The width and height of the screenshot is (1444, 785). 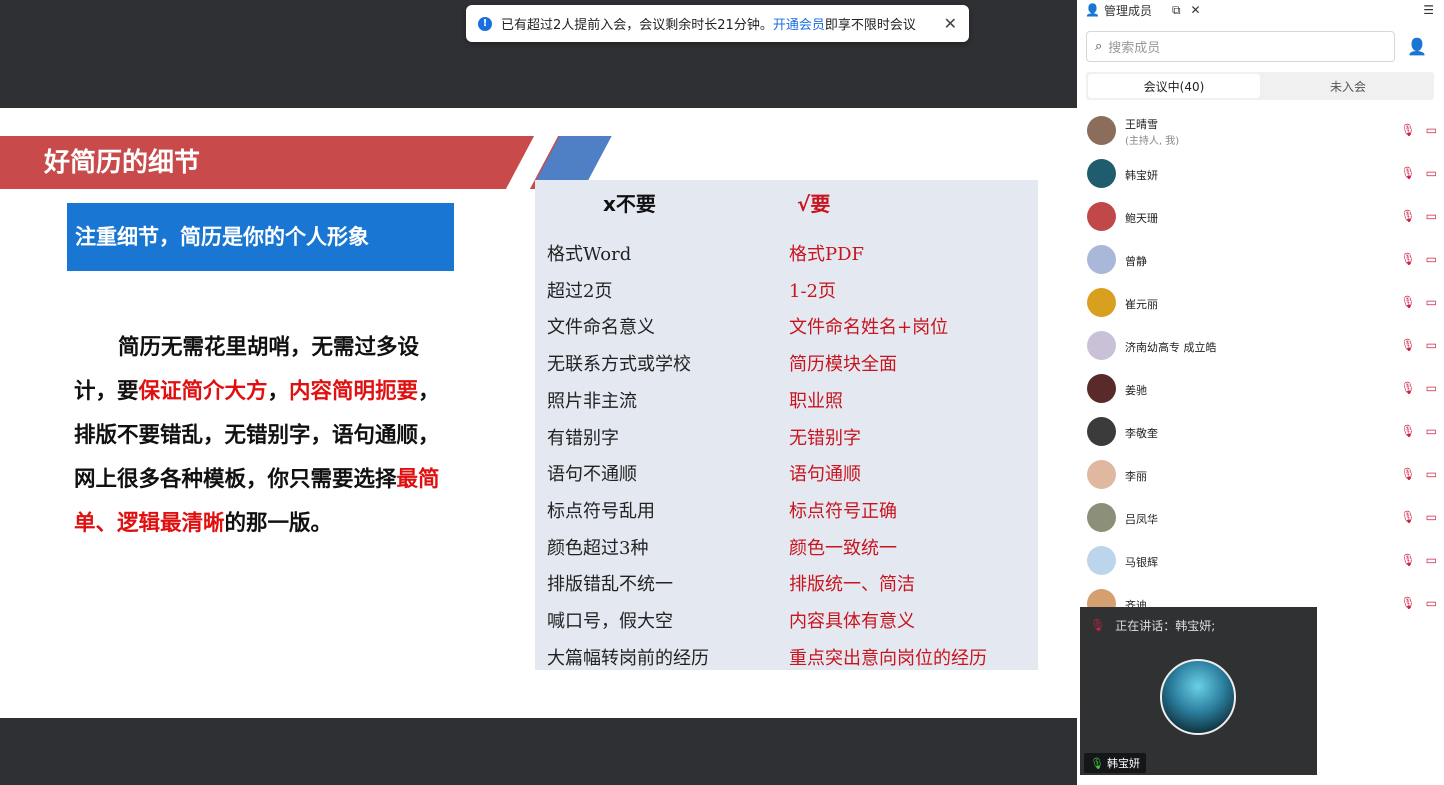 I want to click on member-row: 王晴雪 (主持人, 我) 🎙 ▭, so click(x=1262, y=130).